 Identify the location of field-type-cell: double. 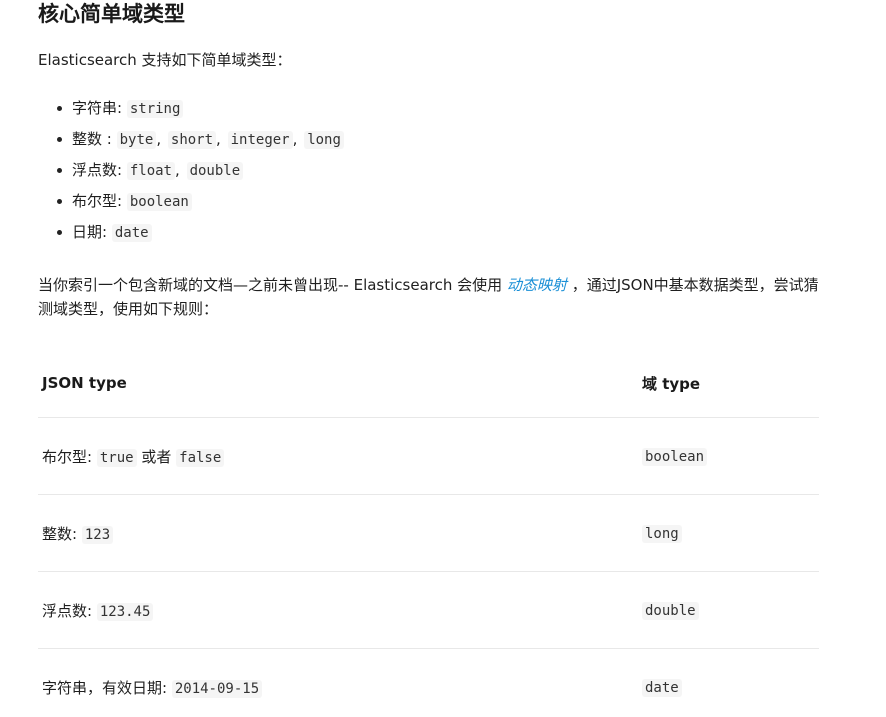
(728, 610).